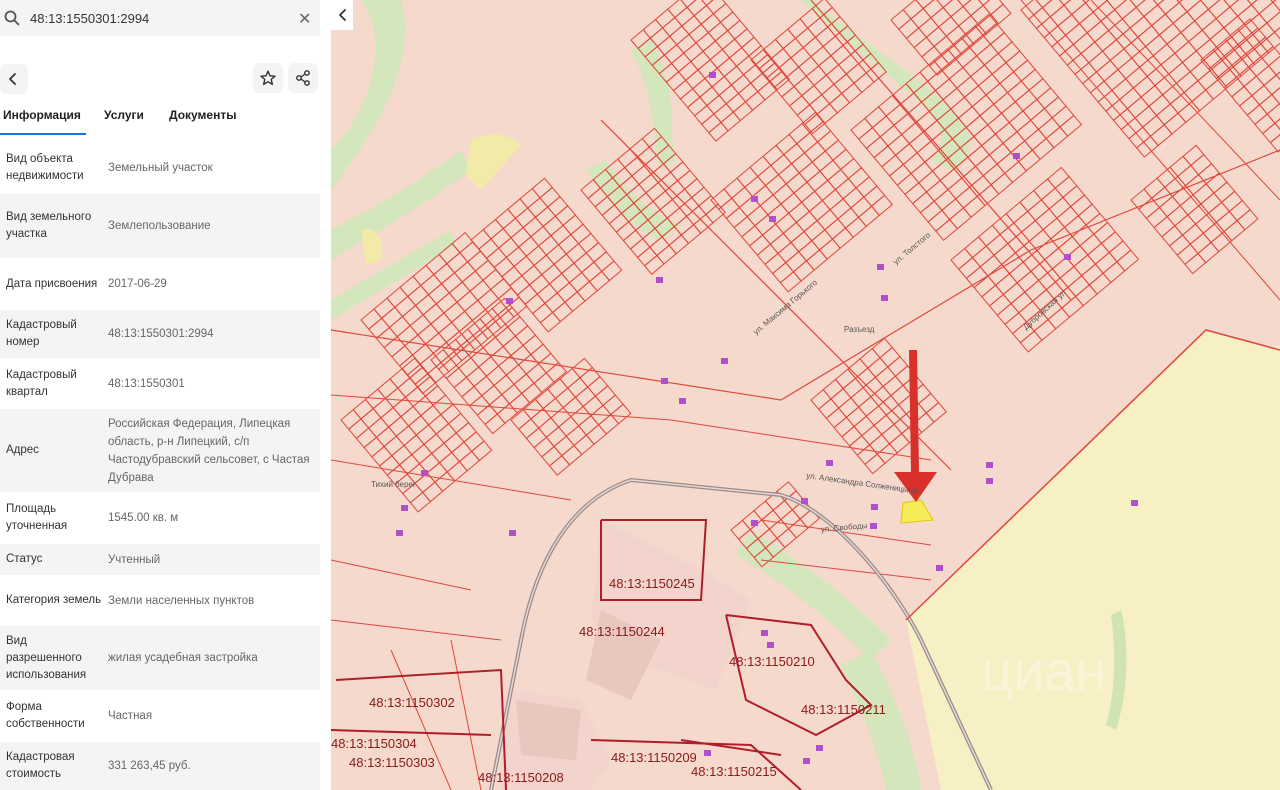 This screenshot has width=1280, height=790. What do you see at coordinates (374, 743) in the screenshot?
I see `parcel-number-label: 48:13:1150304` at bounding box center [374, 743].